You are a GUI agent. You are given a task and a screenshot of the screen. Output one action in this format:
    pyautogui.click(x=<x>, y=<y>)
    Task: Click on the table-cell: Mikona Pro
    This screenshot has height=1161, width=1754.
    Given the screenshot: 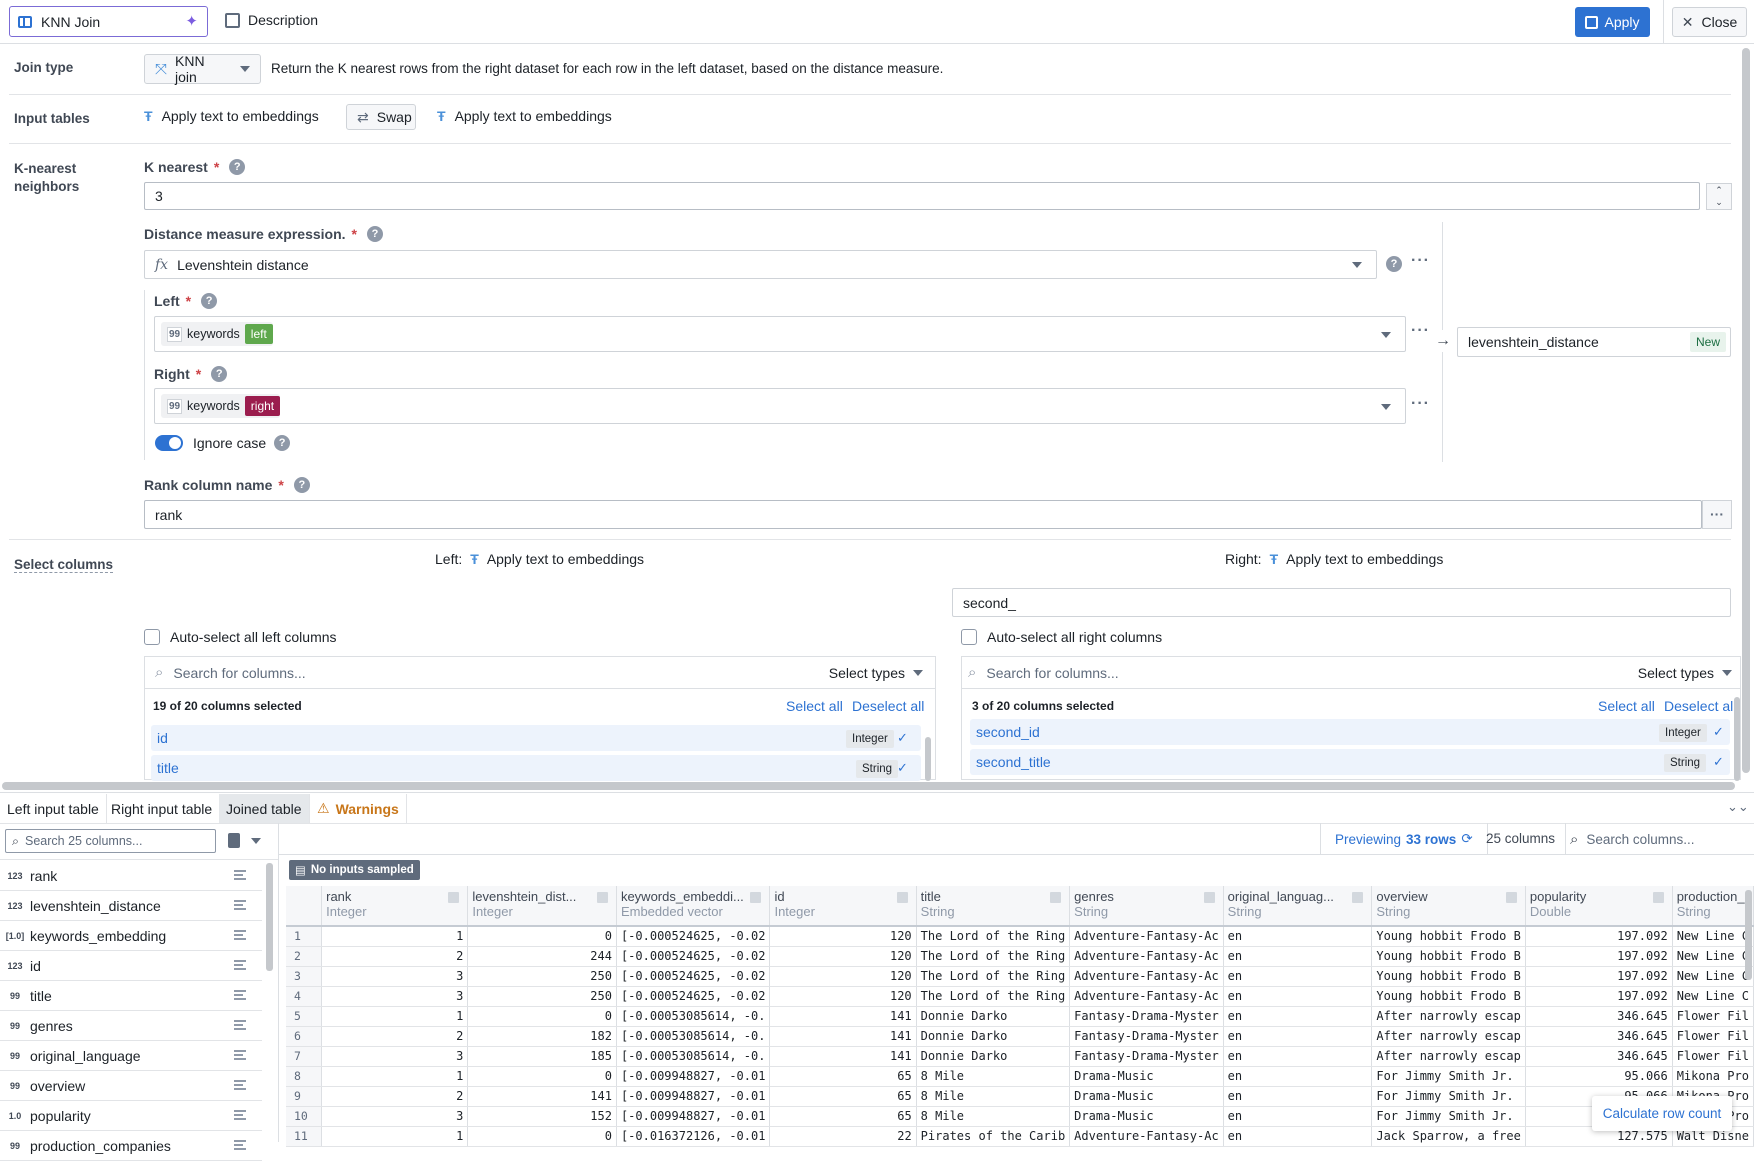 What is the action you would take?
    pyautogui.click(x=1713, y=1076)
    